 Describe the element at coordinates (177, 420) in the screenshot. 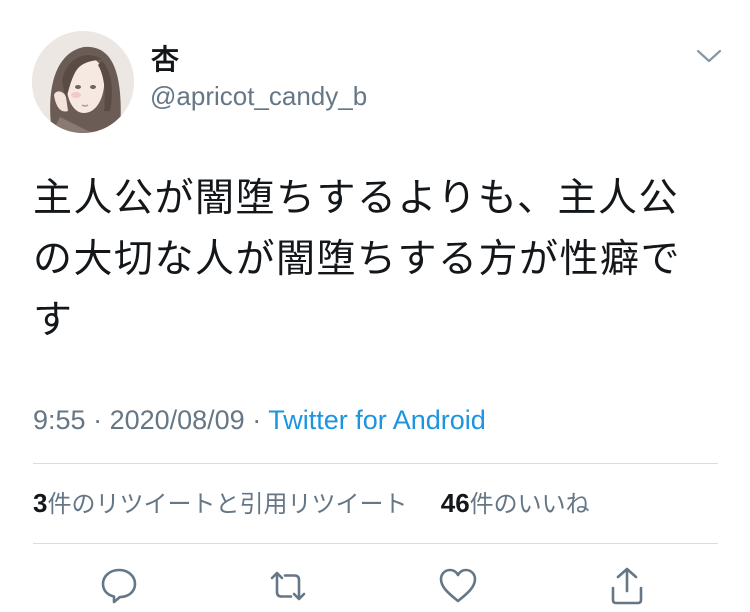

I see `tweet-date: 2020/08/09` at that location.